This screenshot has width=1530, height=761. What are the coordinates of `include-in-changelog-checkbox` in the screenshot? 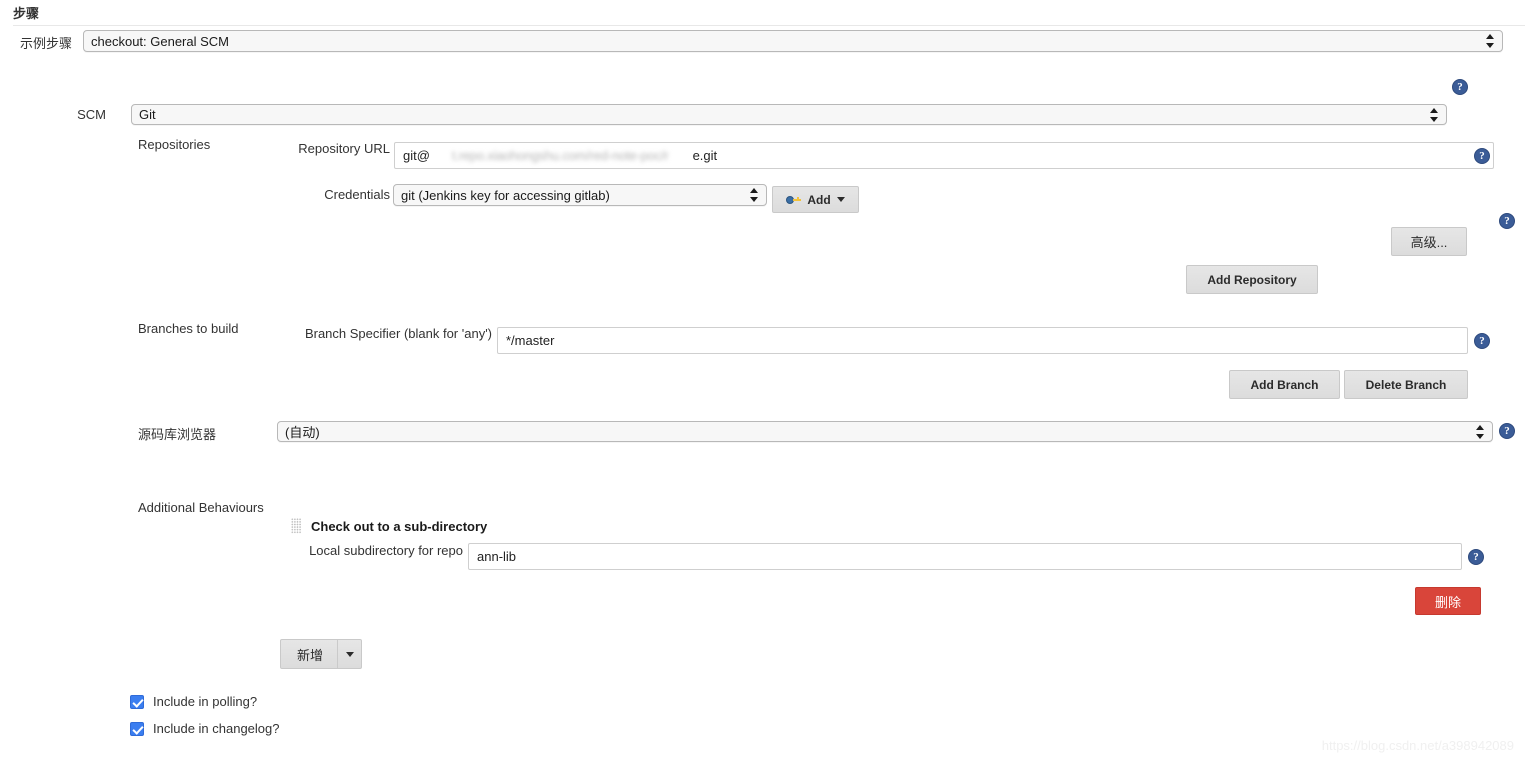 It's located at (137, 728).